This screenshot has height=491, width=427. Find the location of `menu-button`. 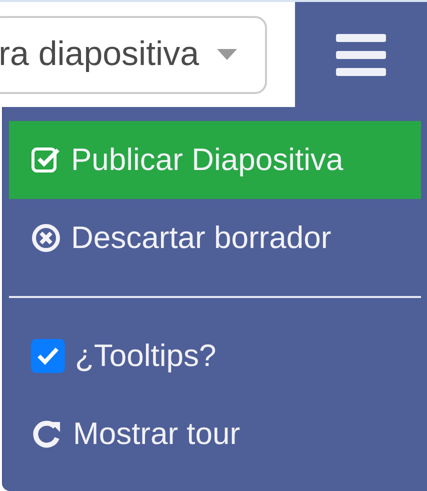

menu-button is located at coordinates (361, 54).